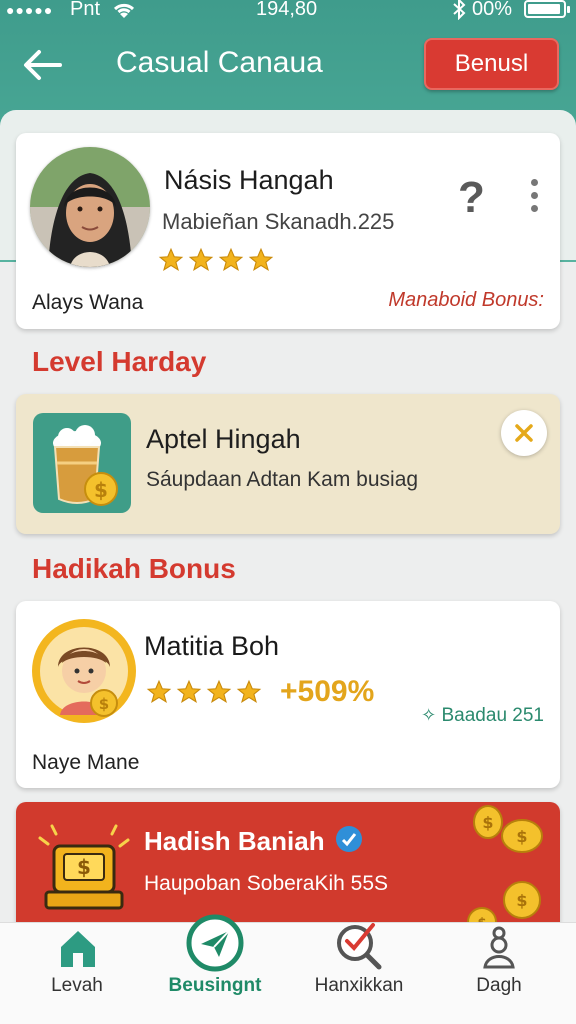 Image resolution: width=576 pixels, height=1024 pixels. Describe the element at coordinates (86, 762) in the screenshot. I see `bonus-footer-label: Naye Mane` at that location.